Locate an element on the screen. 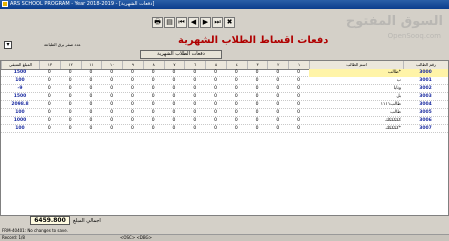 This screenshot has height=241, width=449. table-row: 1500 0 0 0 0 0 0 0 0 0 0 0 0 0 بل 3003 is located at coordinates (224, 97).